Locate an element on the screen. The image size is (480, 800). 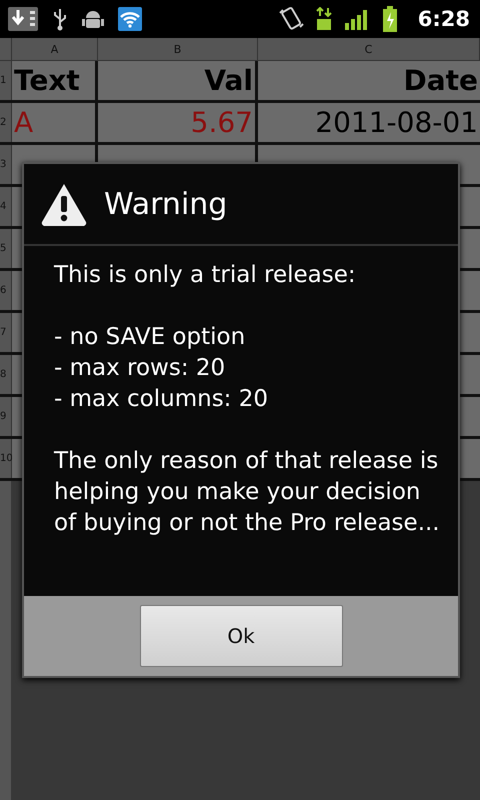
signal-icon is located at coordinates (357, 19).